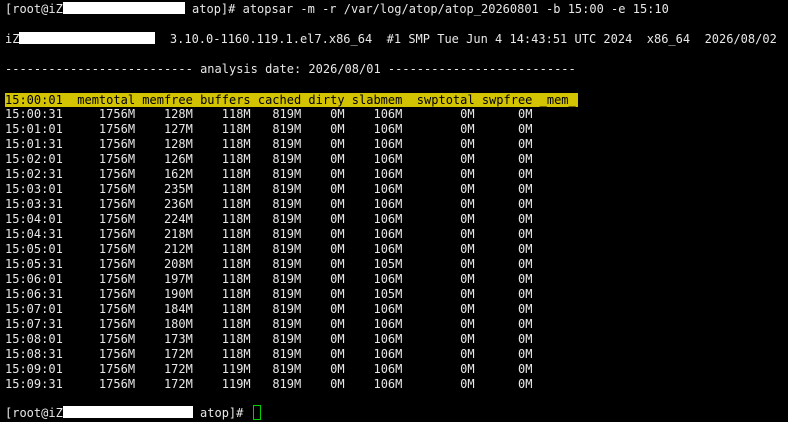 Image resolution: width=788 pixels, height=422 pixels. I want to click on cell-memfree: 180M, so click(164, 324).